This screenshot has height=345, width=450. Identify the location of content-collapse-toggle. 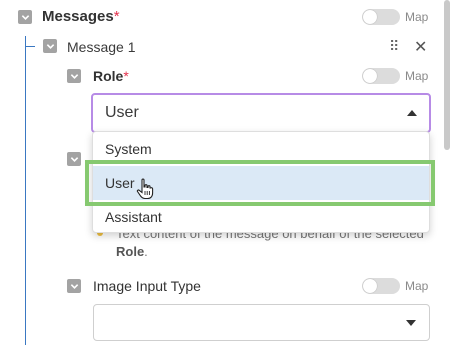
(74, 159).